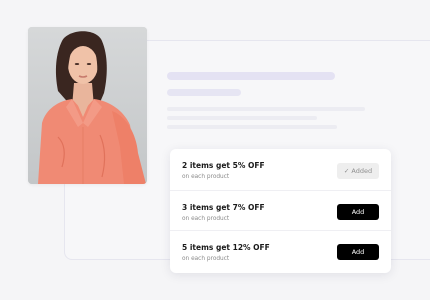  I want to click on added-button: ✓ Added, so click(358, 171).